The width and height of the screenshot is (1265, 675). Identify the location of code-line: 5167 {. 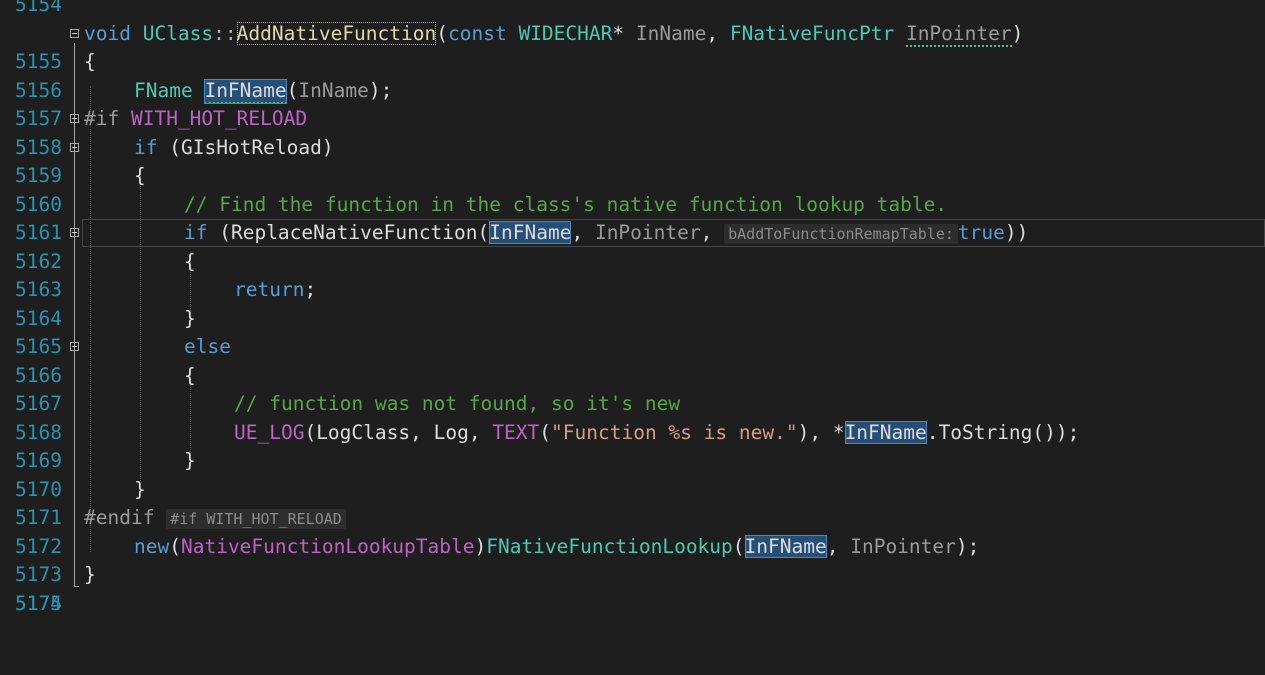
(632, 389).